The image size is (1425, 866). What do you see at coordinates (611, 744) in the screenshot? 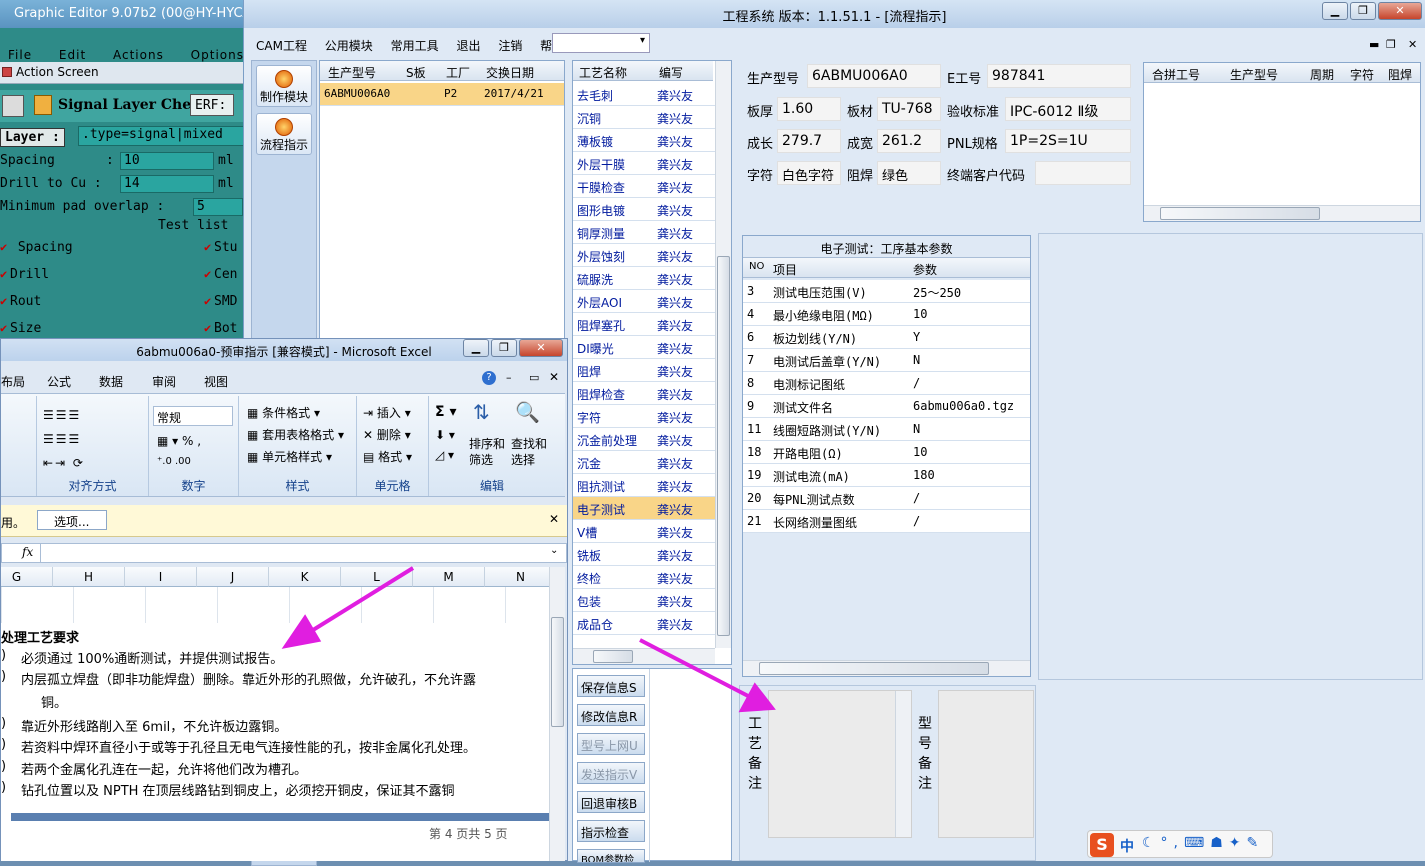
I see `model-online-button: 型号上网U` at bounding box center [611, 744].